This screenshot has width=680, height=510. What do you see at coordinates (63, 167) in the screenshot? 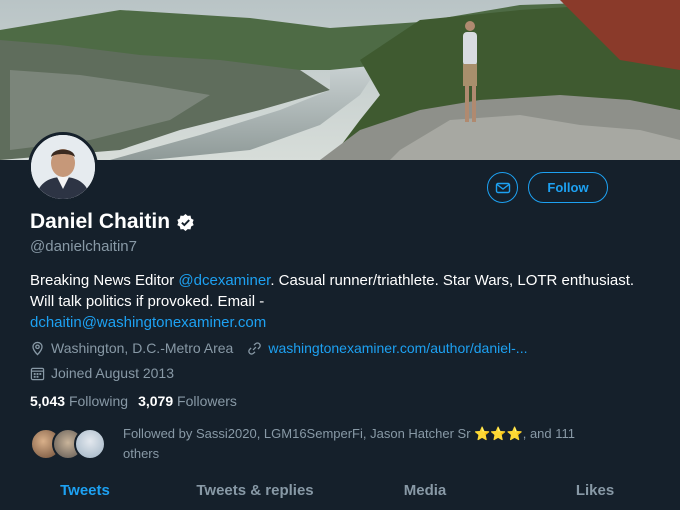
I see `profile-avatar` at bounding box center [63, 167].